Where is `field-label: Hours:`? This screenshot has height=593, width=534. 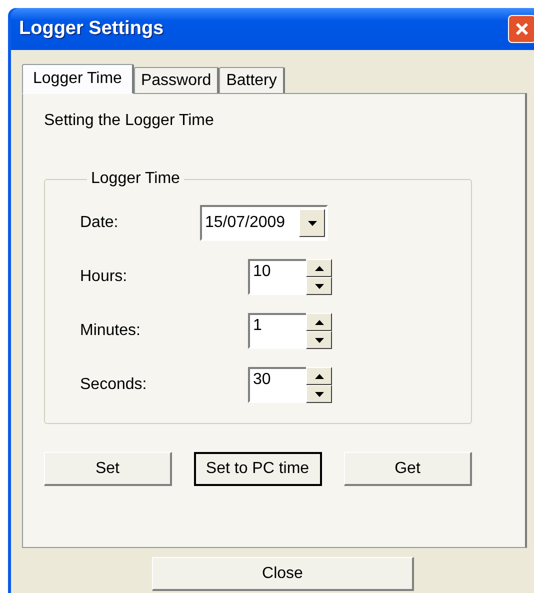
field-label: Hours: is located at coordinates (104, 277).